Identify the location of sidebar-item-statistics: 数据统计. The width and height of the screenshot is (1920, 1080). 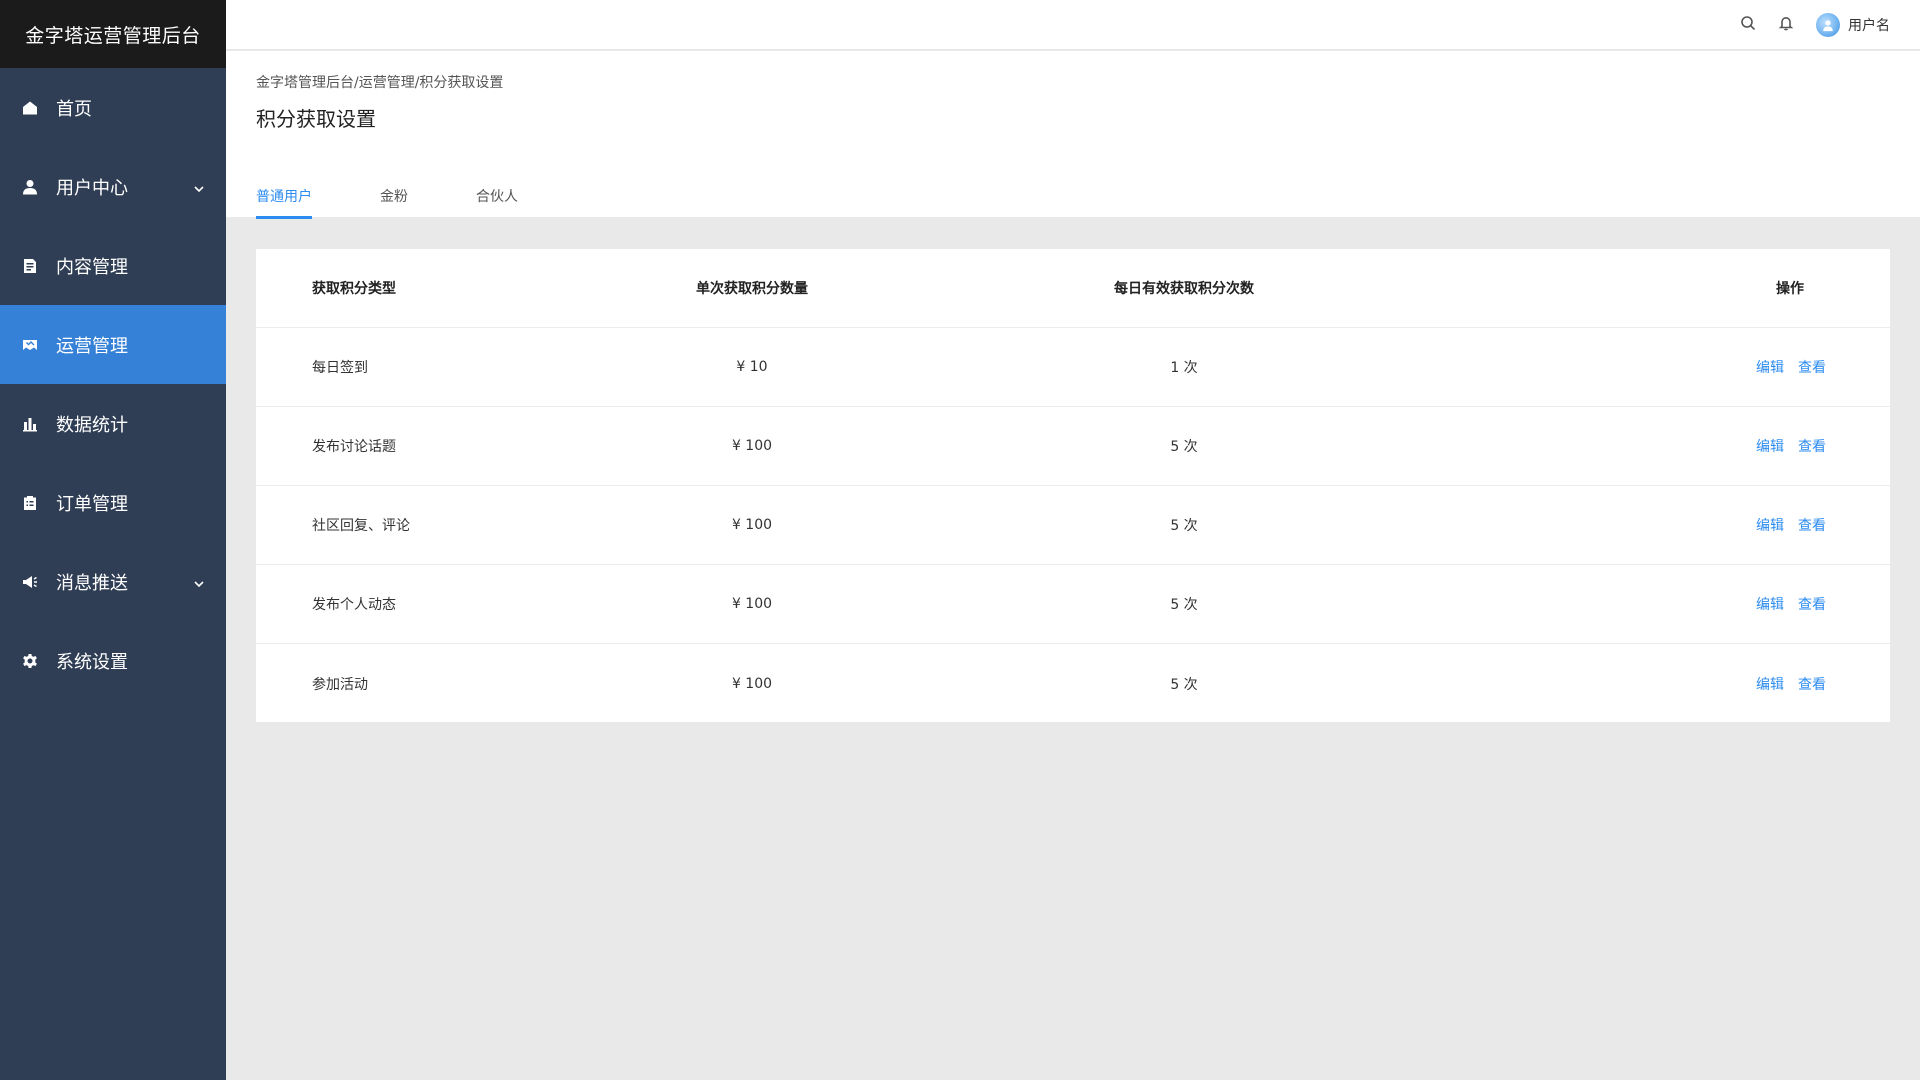
(113, 423).